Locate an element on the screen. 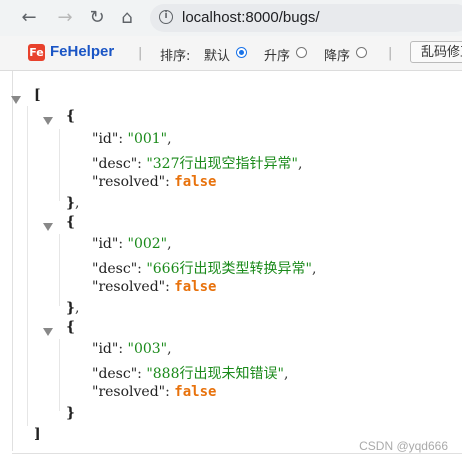  url-text: localhost:8000/bugs/ is located at coordinates (251, 17).